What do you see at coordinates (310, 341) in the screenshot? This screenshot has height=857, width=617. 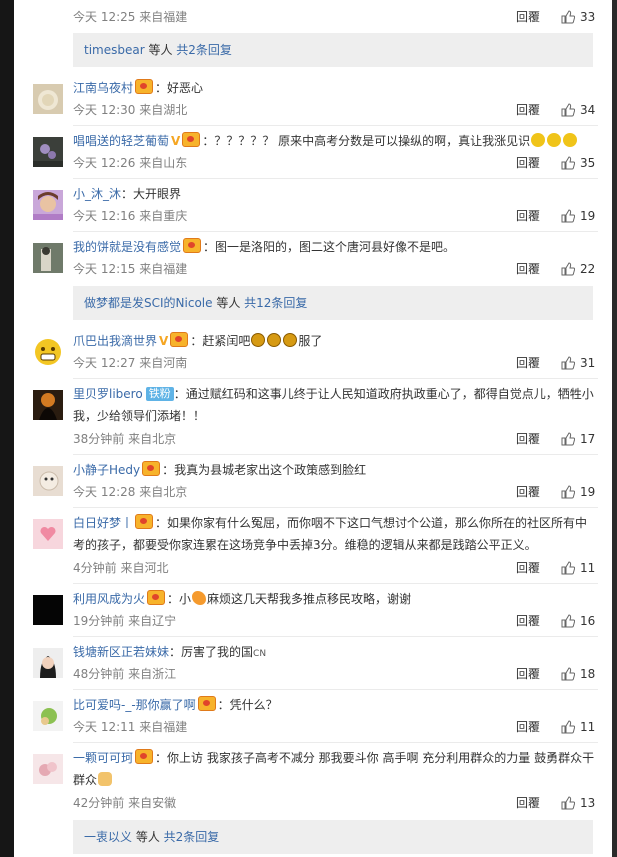 I see `comment-body-end: 服了` at bounding box center [310, 341].